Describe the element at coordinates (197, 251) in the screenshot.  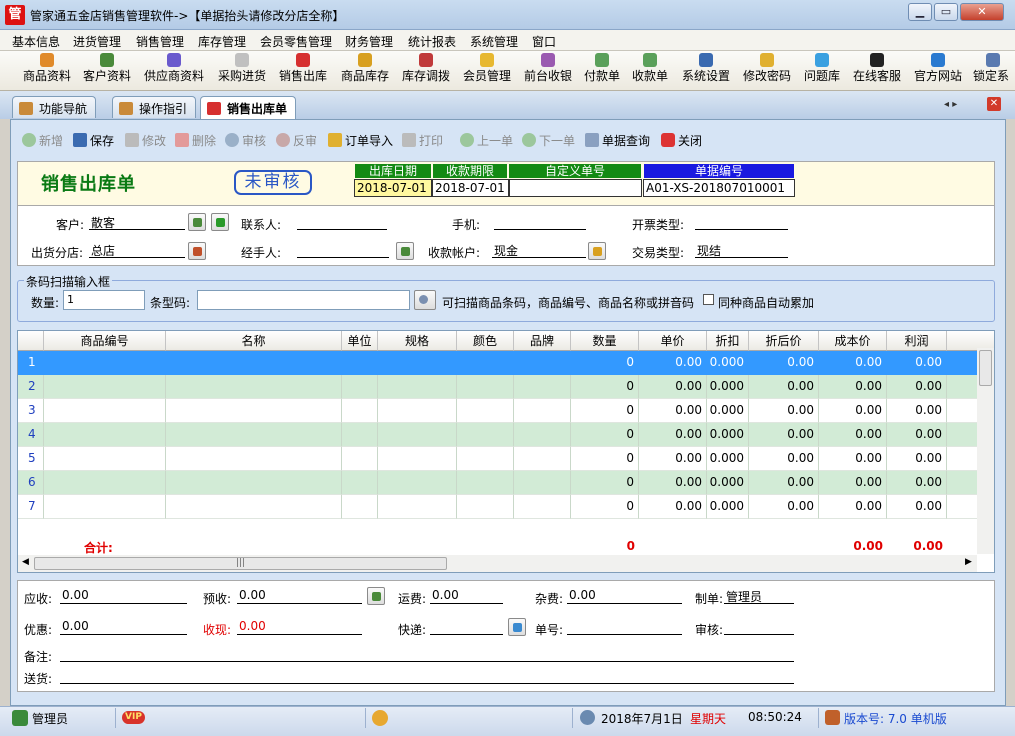
I see `branch-picker-button` at that location.